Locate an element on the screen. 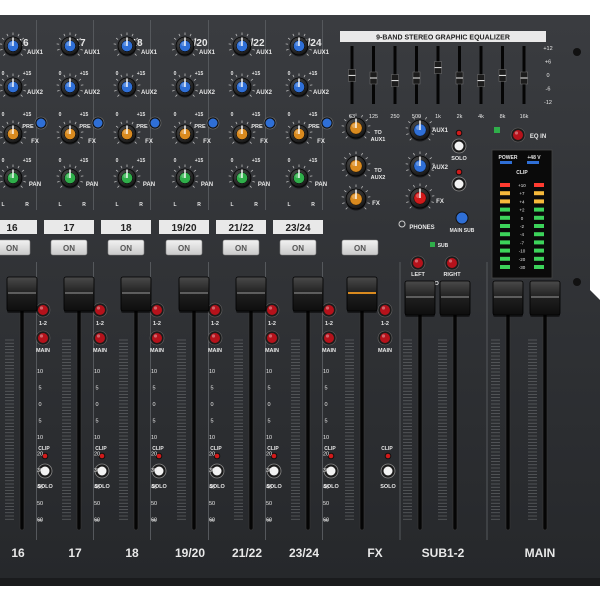 The image size is (600, 600). phantom-label: +48 V is located at coordinates (534, 158).